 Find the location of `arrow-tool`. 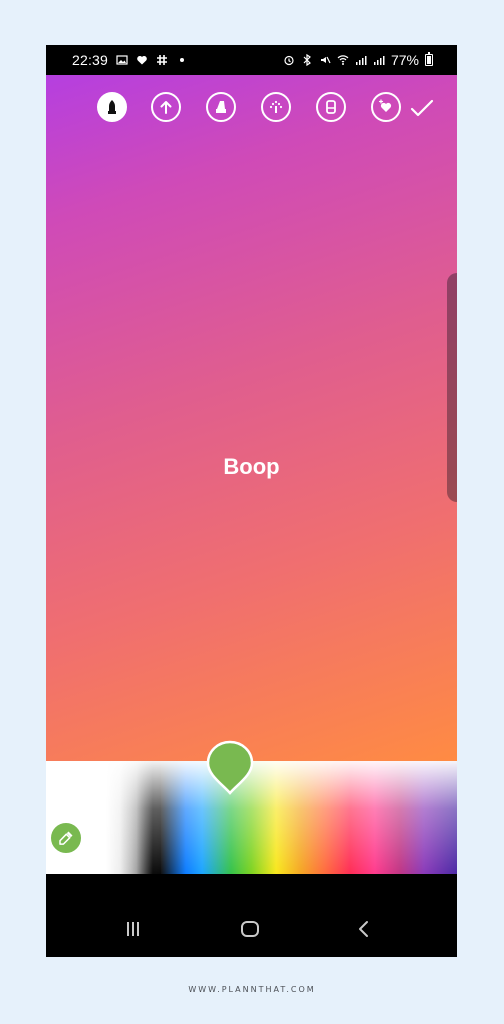

arrow-tool is located at coordinates (166, 107).